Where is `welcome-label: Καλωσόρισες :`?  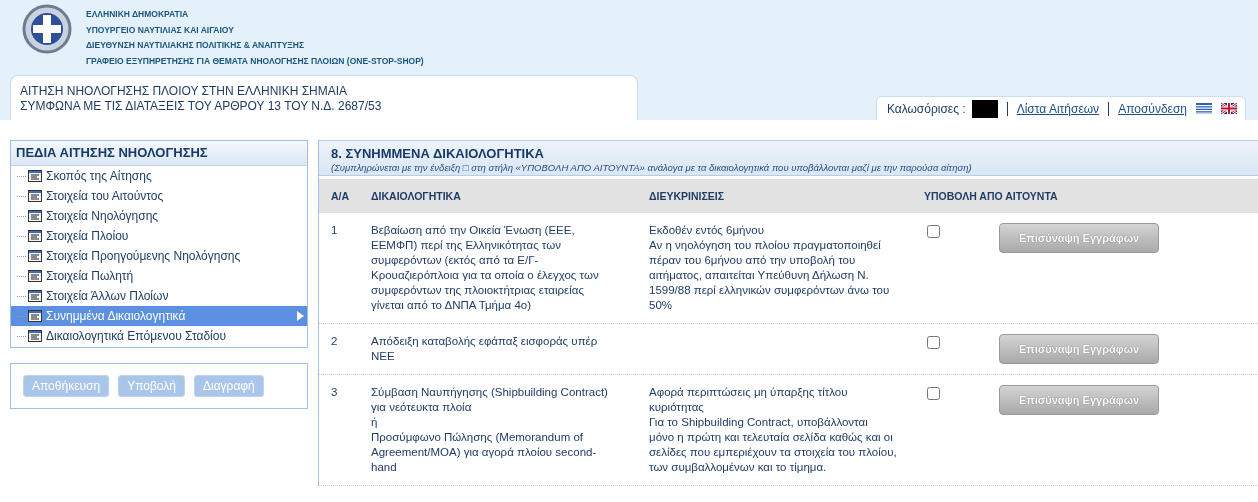 welcome-label: Καλωσόρισες : is located at coordinates (926, 108).